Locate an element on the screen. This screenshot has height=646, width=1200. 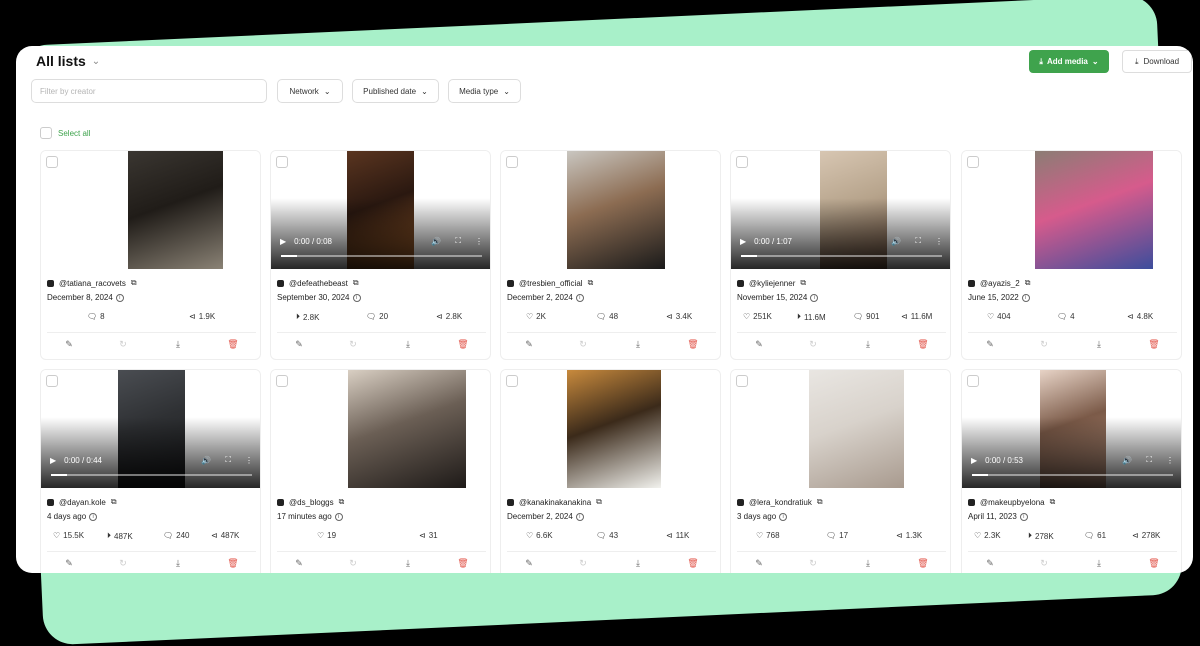
media-thumbnail: ▶ 0:00 / 0:08 🔊 ⛶ ⋮ is located at coordinates (380, 210).